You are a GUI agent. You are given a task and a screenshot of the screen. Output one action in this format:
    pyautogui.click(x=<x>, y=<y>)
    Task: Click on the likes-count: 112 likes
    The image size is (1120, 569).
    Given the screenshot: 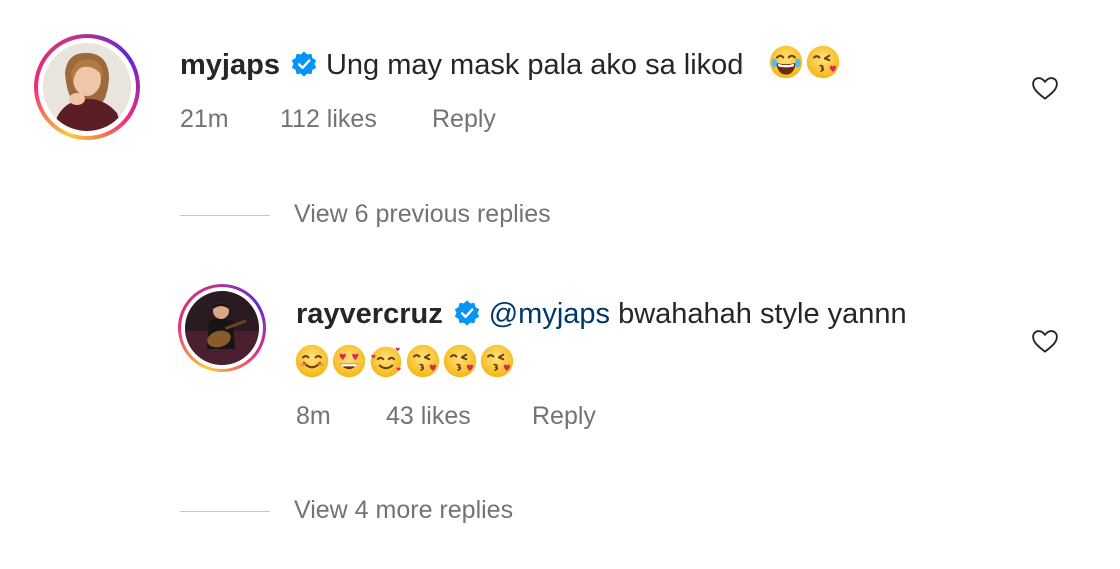 What is the action you would take?
    pyautogui.click(x=356, y=119)
    